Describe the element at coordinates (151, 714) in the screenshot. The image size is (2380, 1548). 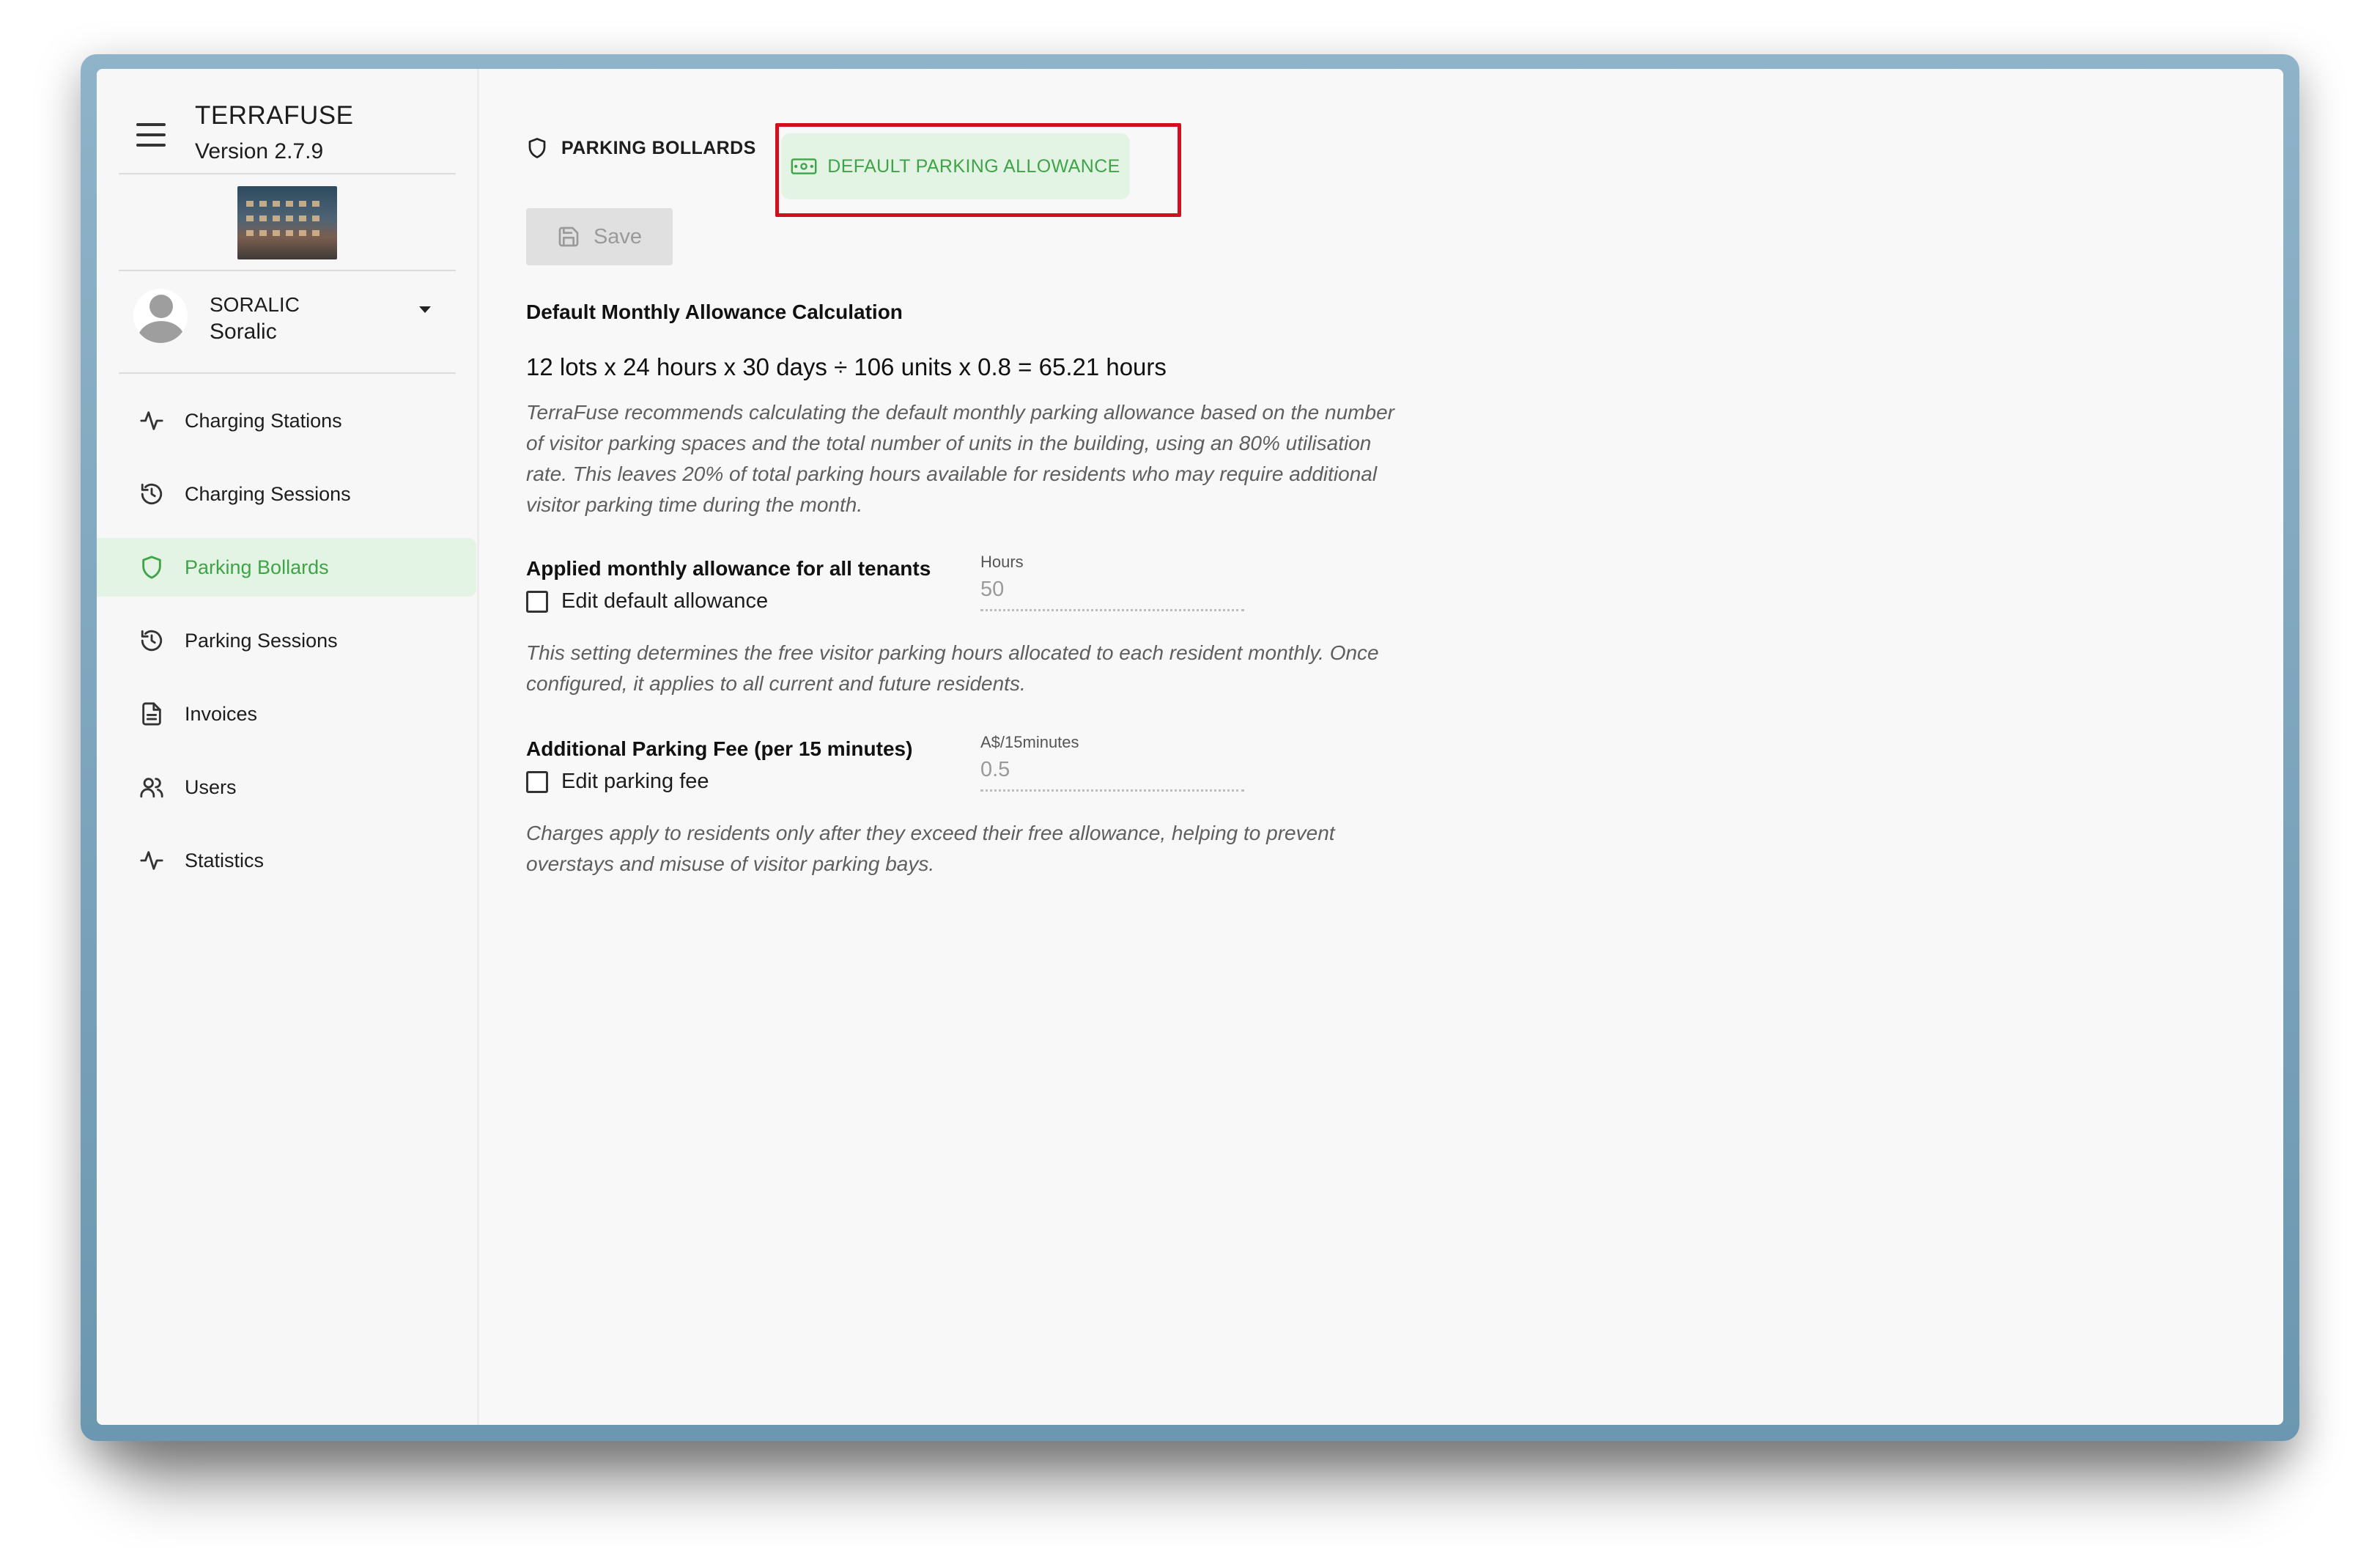
I see `document-icon` at that location.